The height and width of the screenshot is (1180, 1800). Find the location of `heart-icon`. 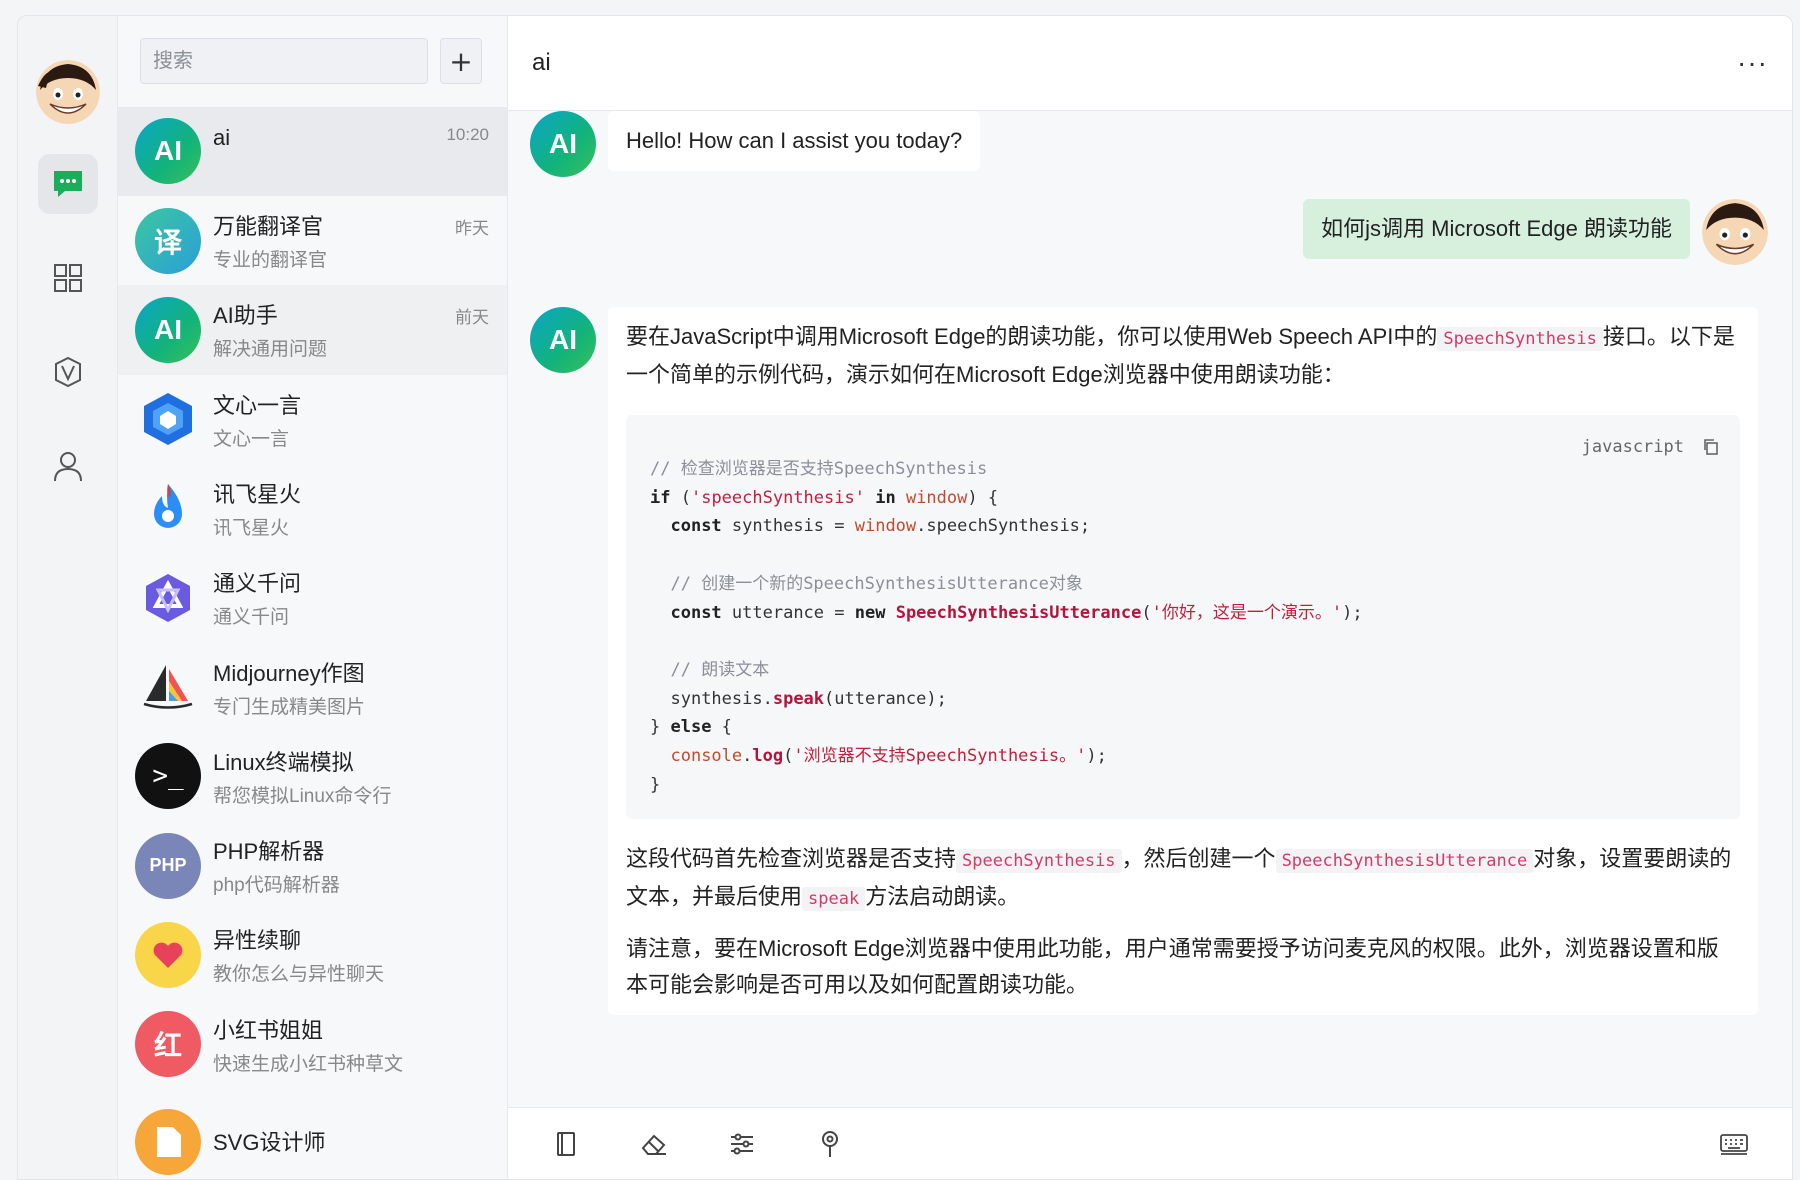

heart-icon is located at coordinates (168, 954).